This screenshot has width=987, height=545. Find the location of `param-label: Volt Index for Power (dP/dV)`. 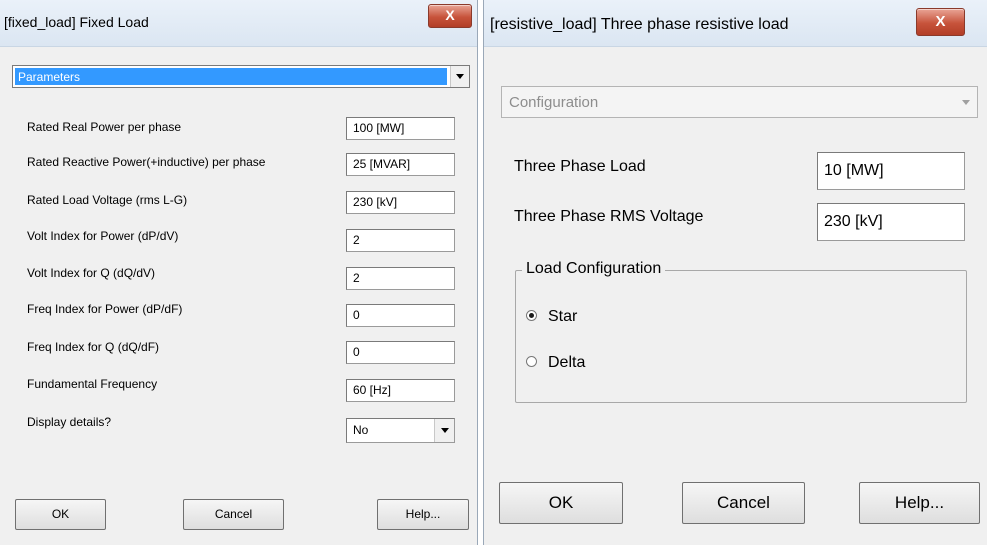

param-label: Volt Index for Power (dP/dV) is located at coordinates (103, 236).